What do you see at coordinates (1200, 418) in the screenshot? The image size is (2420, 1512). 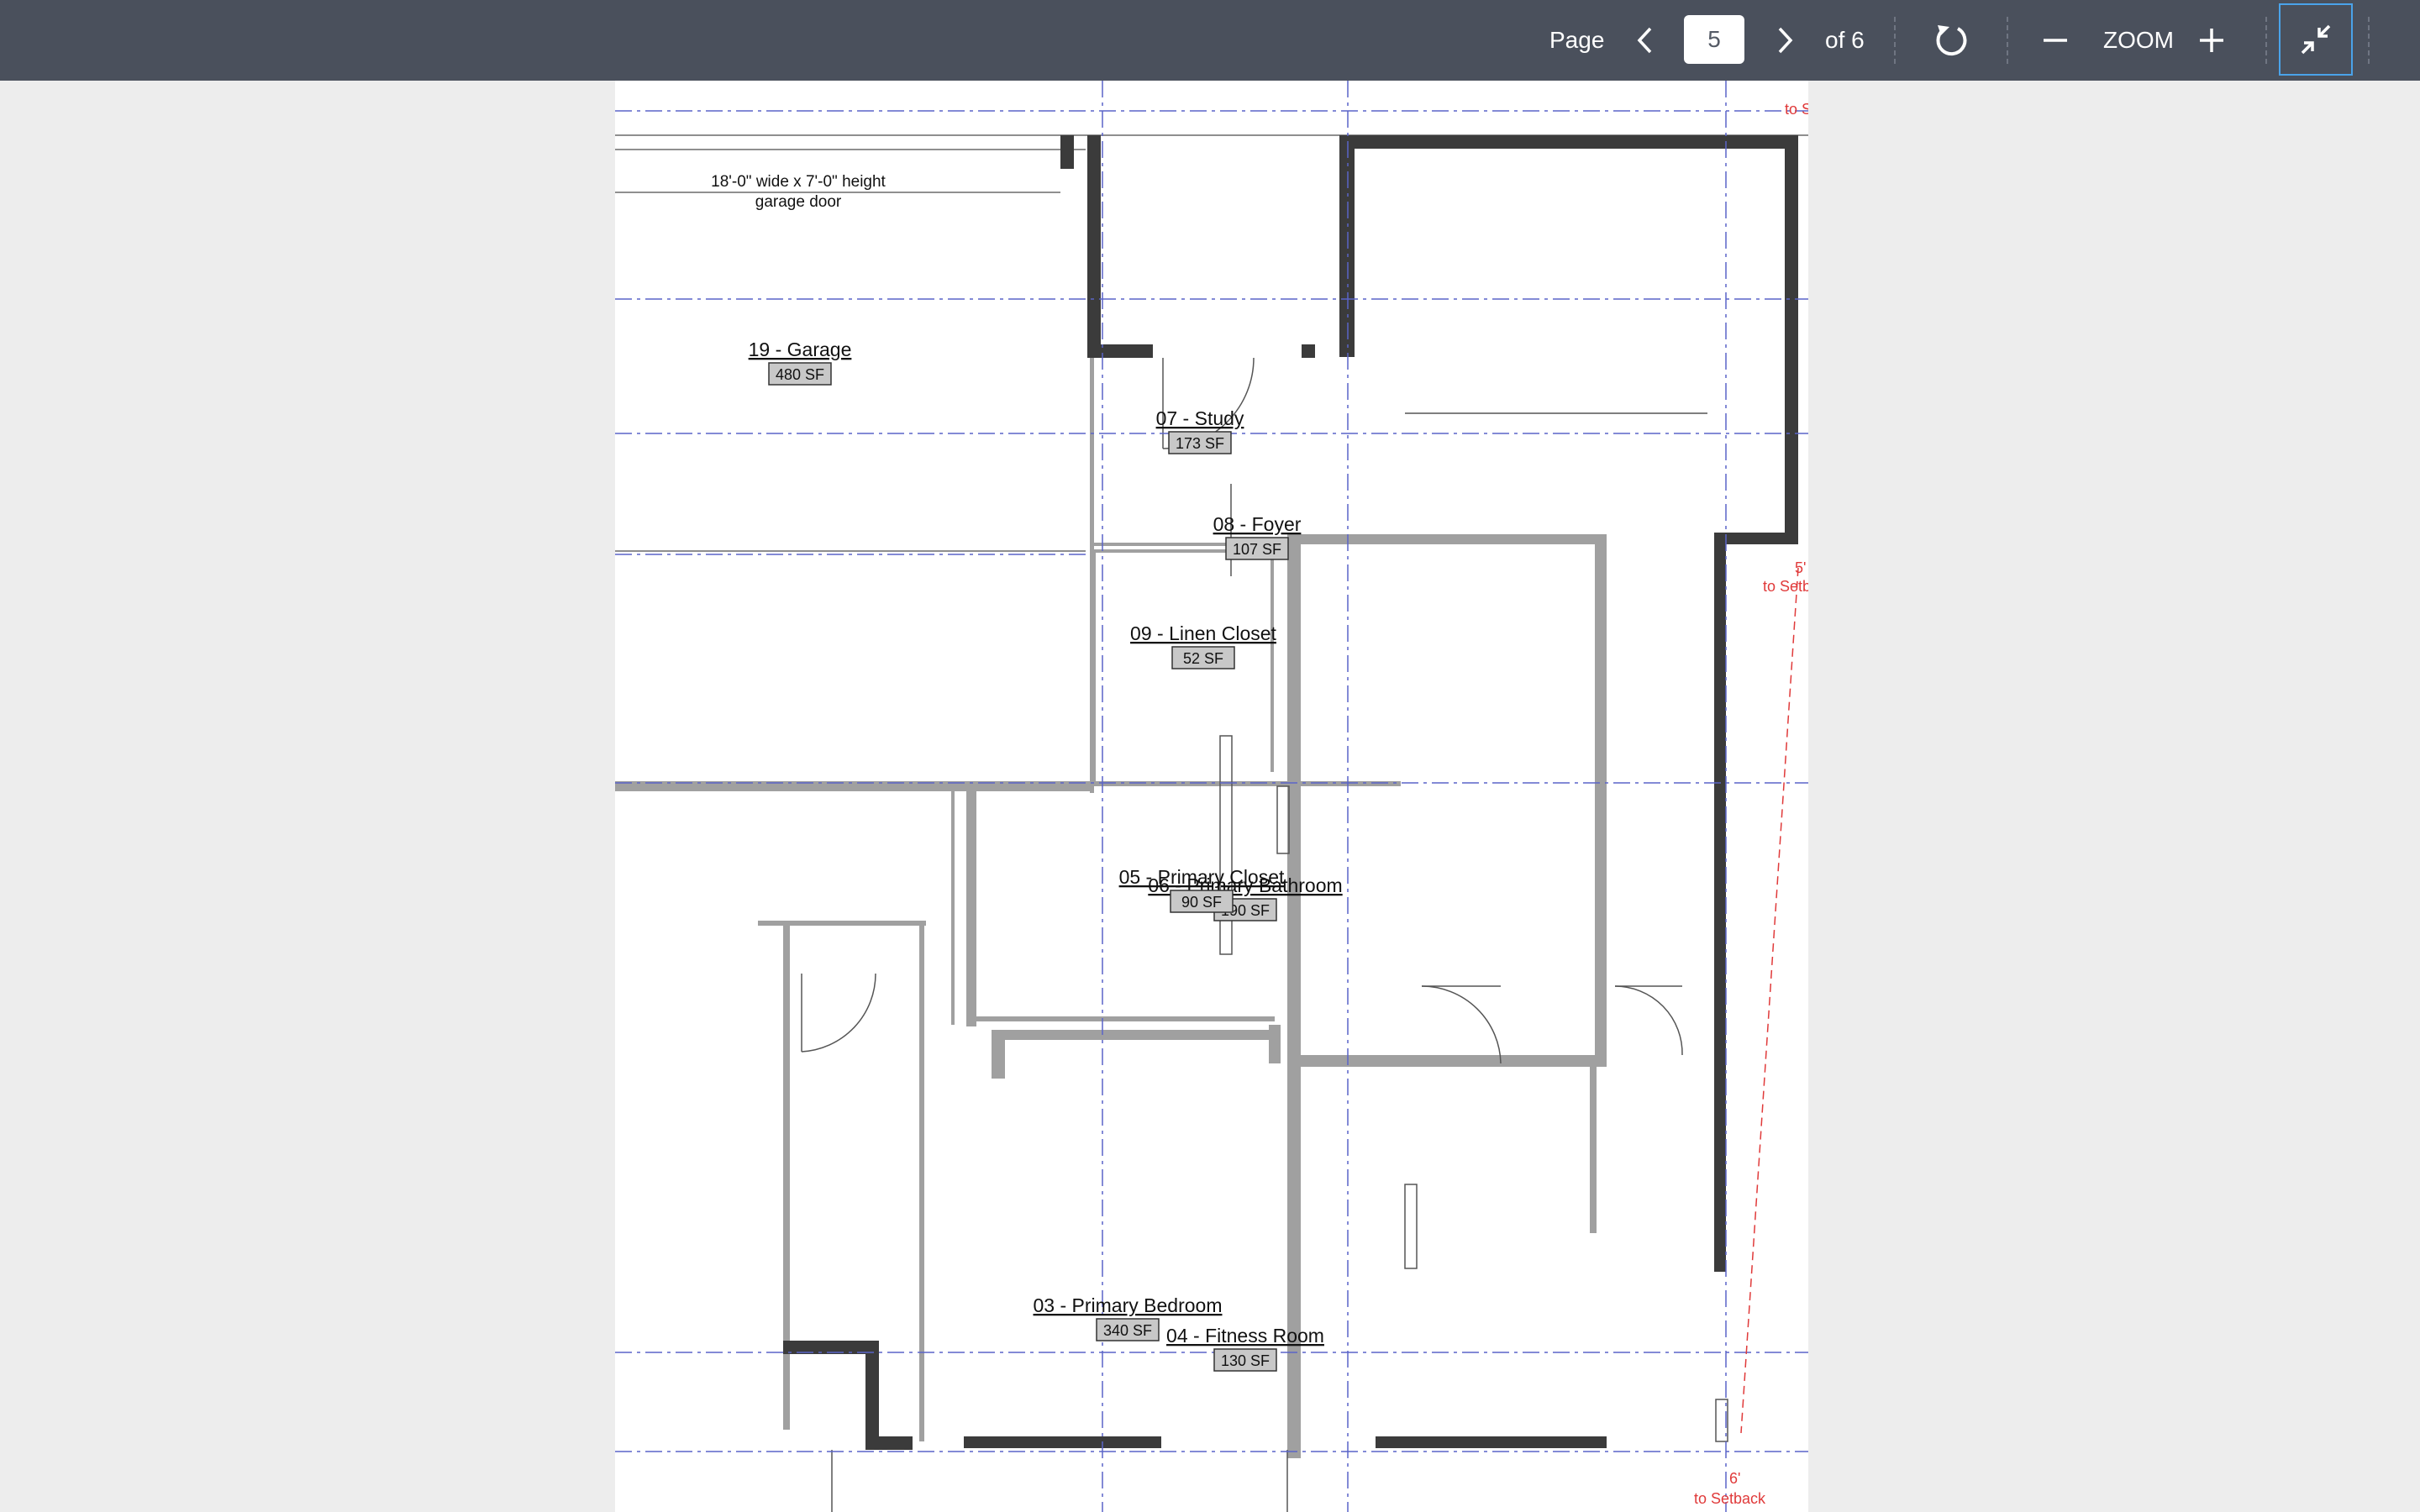 I see `room-name: 07 - Study` at bounding box center [1200, 418].